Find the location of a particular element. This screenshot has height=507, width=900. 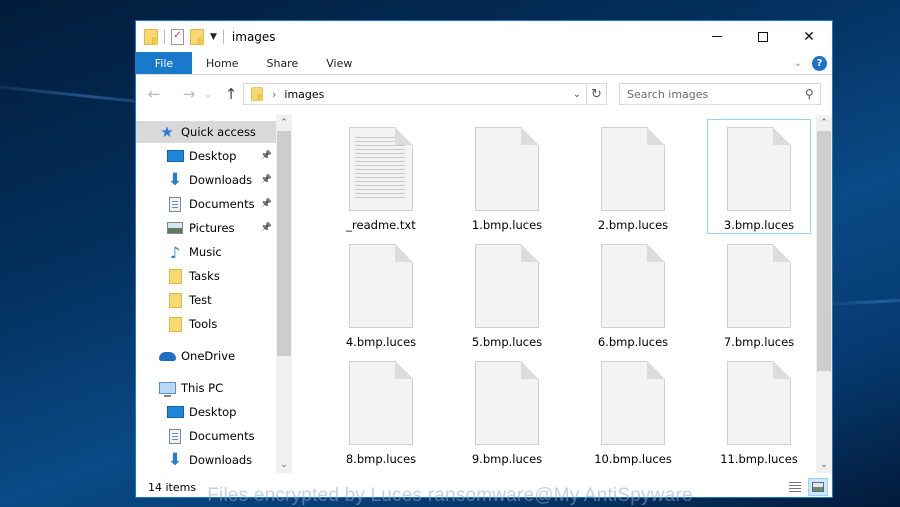

navigation-pane-scrollbar: ⌃ ⌄ is located at coordinates (284, 294).